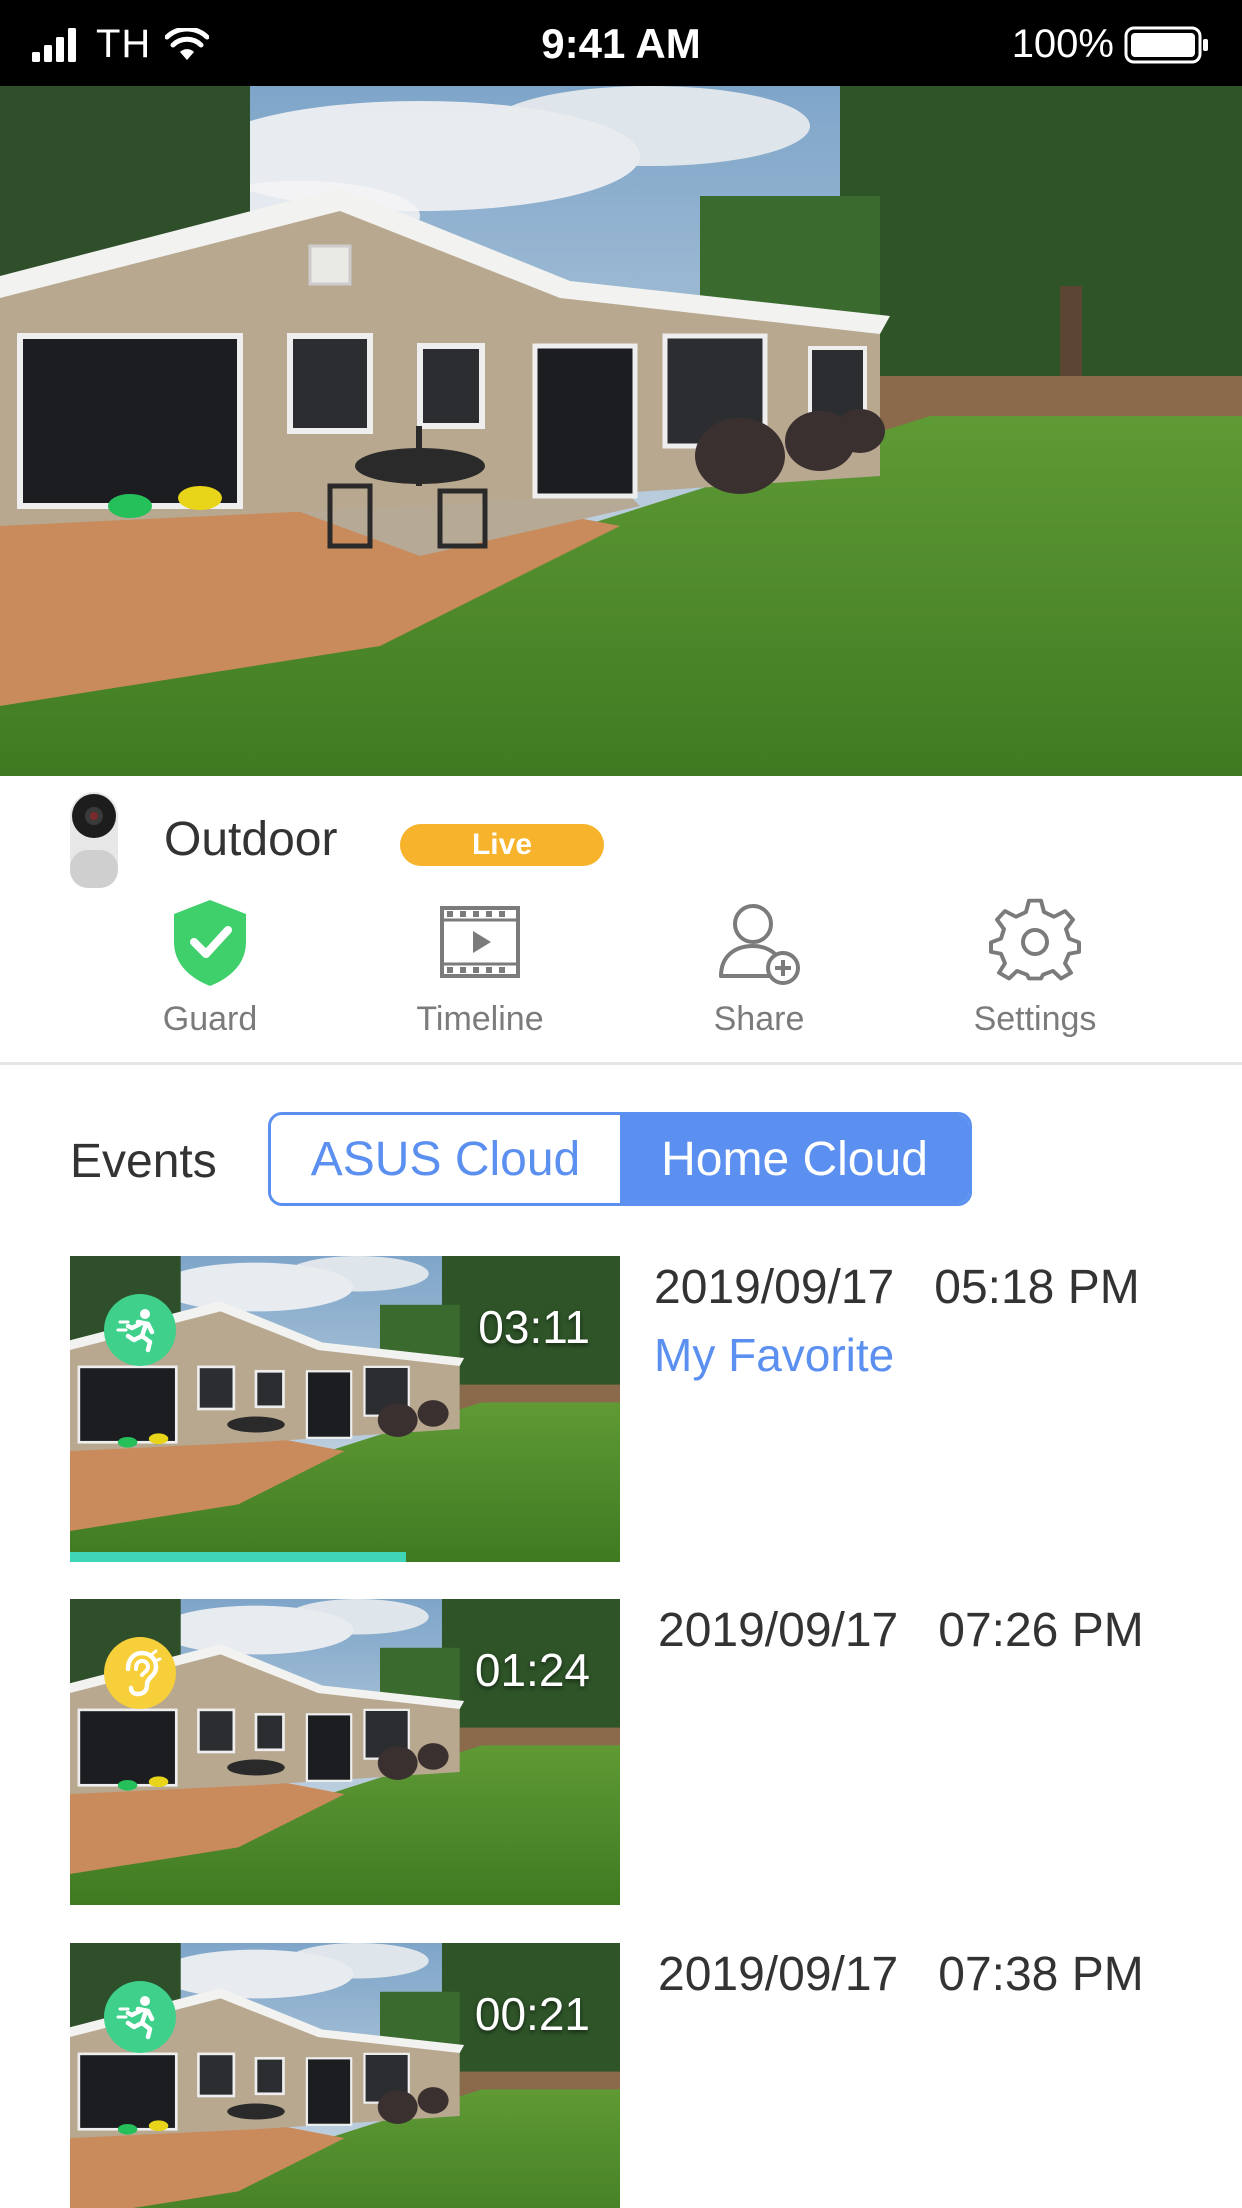 The image size is (1242, 2208). I want to click on event-item: 03:11 2019/09/17 05:18 PM My Favorite, so click(656, 1409).